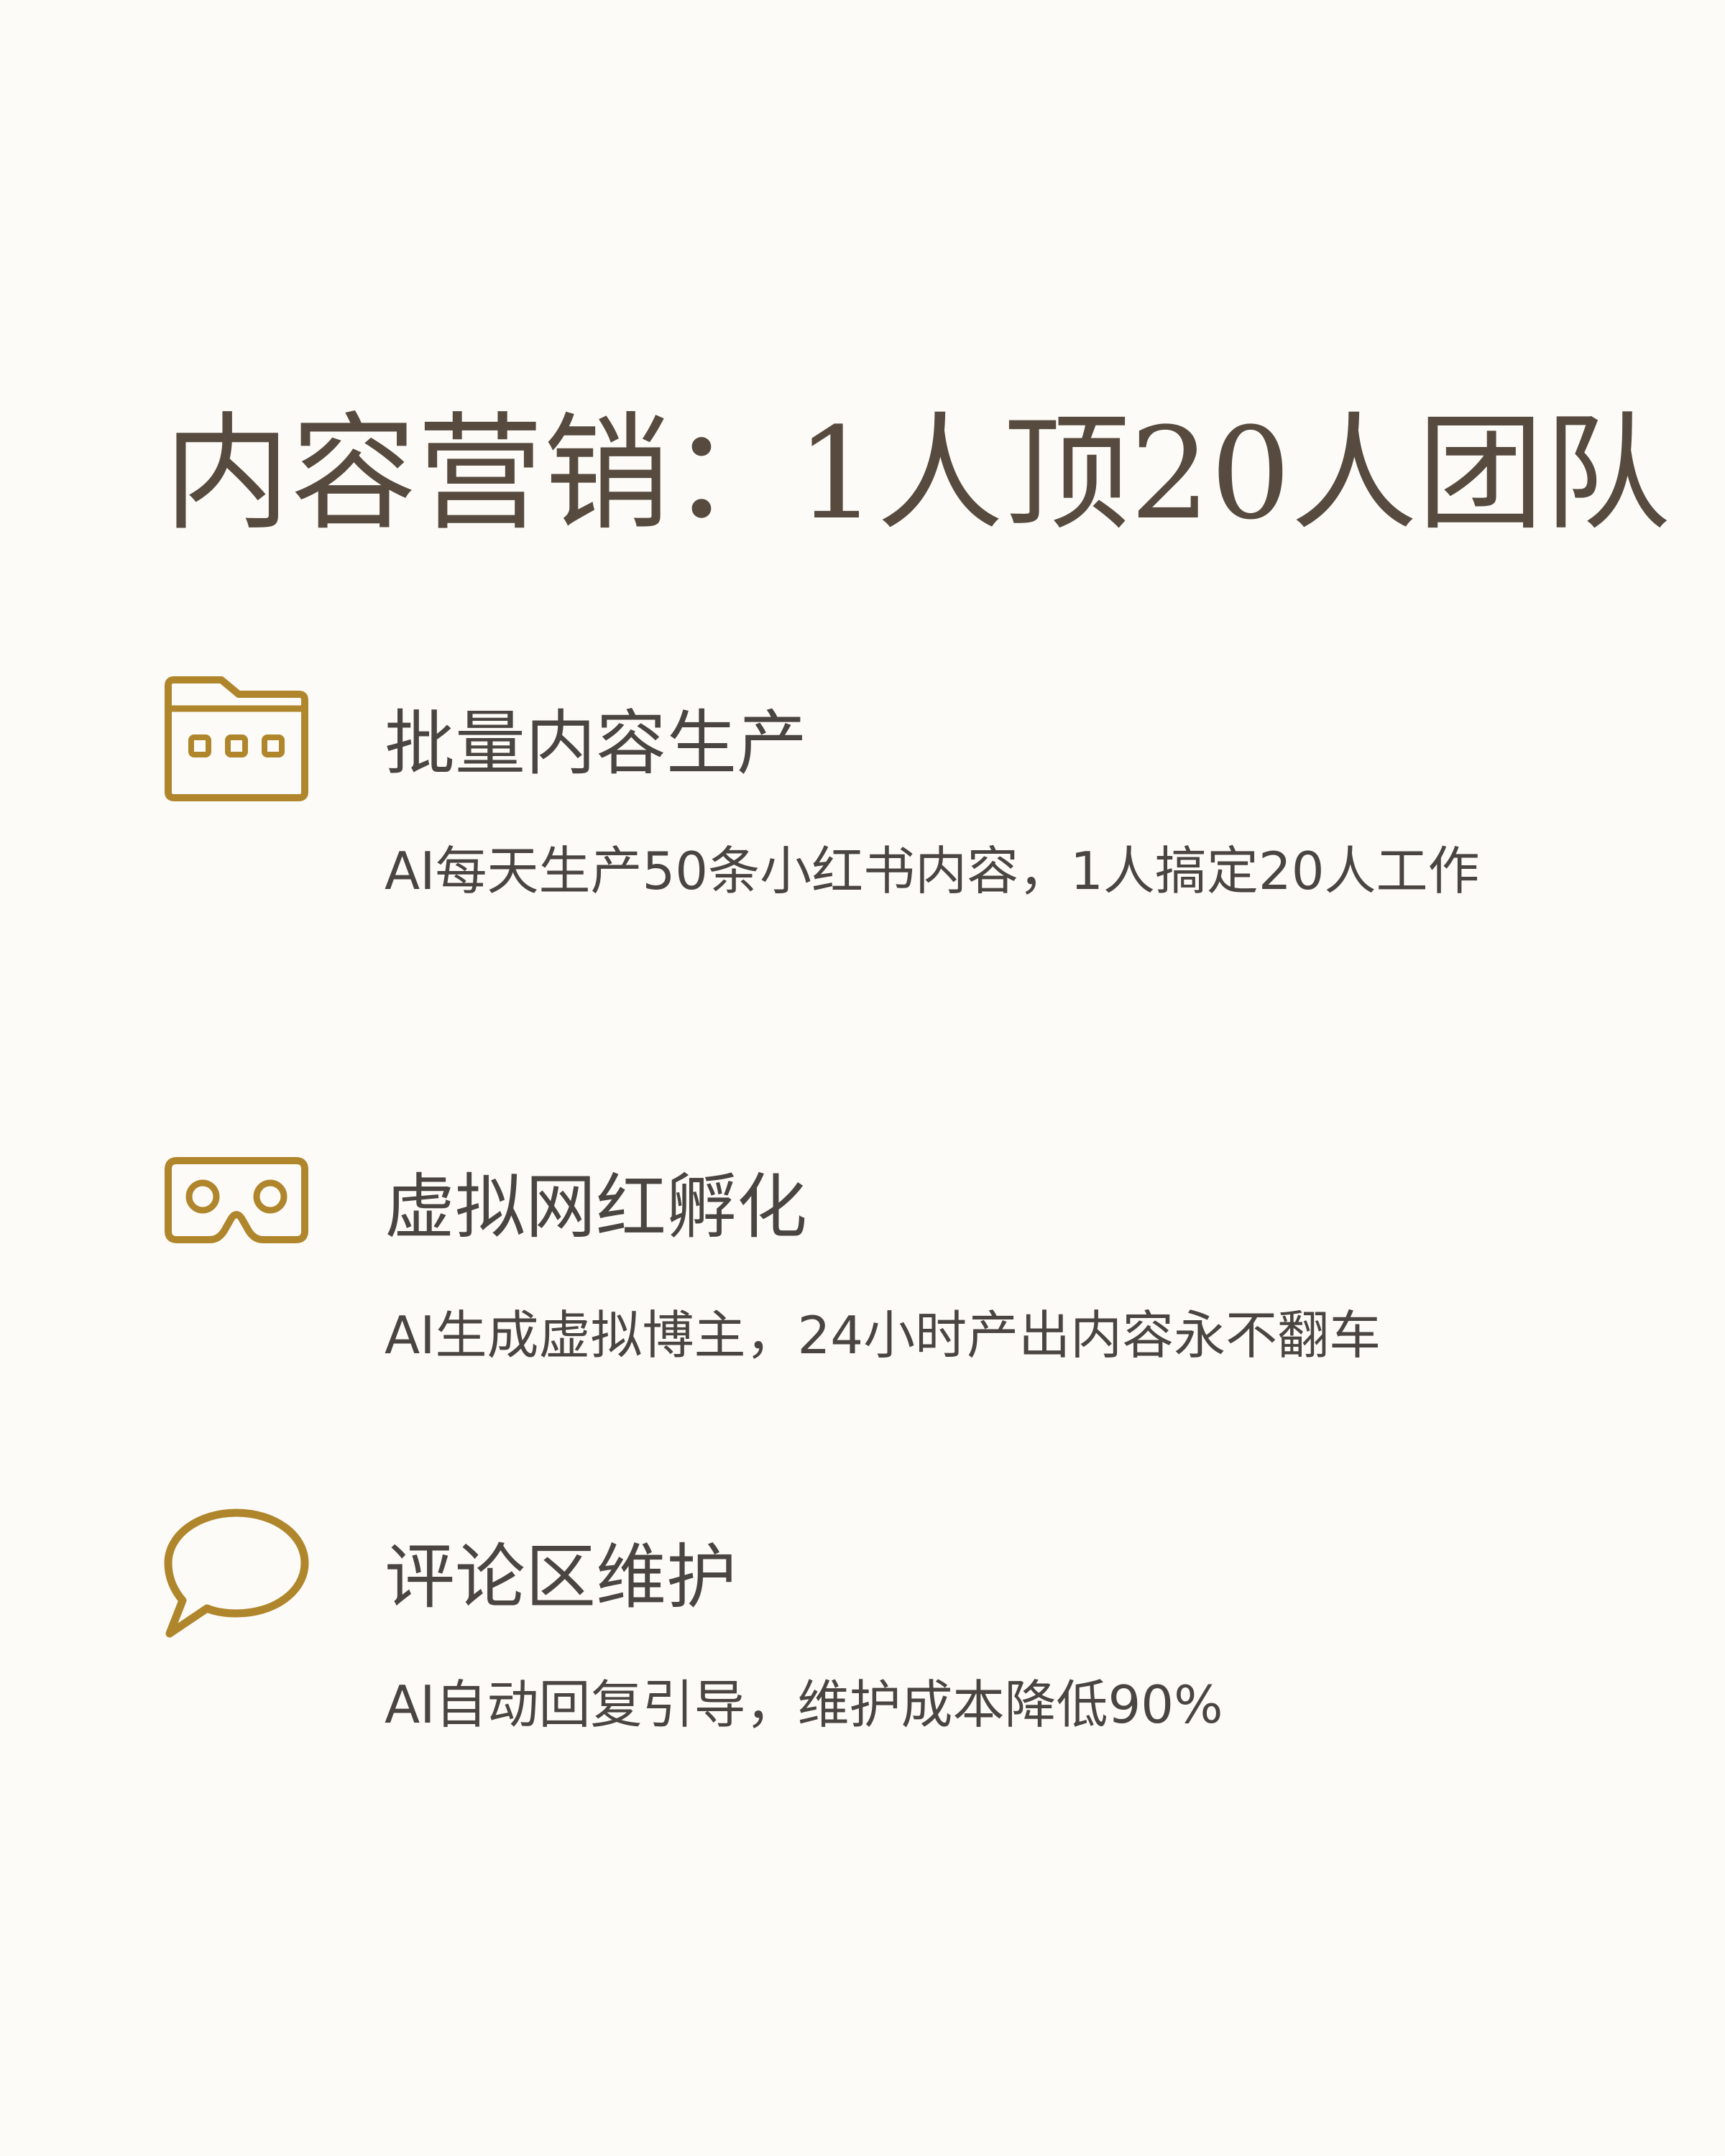 The width and height of the screenshot is (1725, 2156). What do you see at coordinates (596, 1207) in the screenshot?
I see `feature-title: 虚拟网红孵化` at bounding box center [596, 1207].